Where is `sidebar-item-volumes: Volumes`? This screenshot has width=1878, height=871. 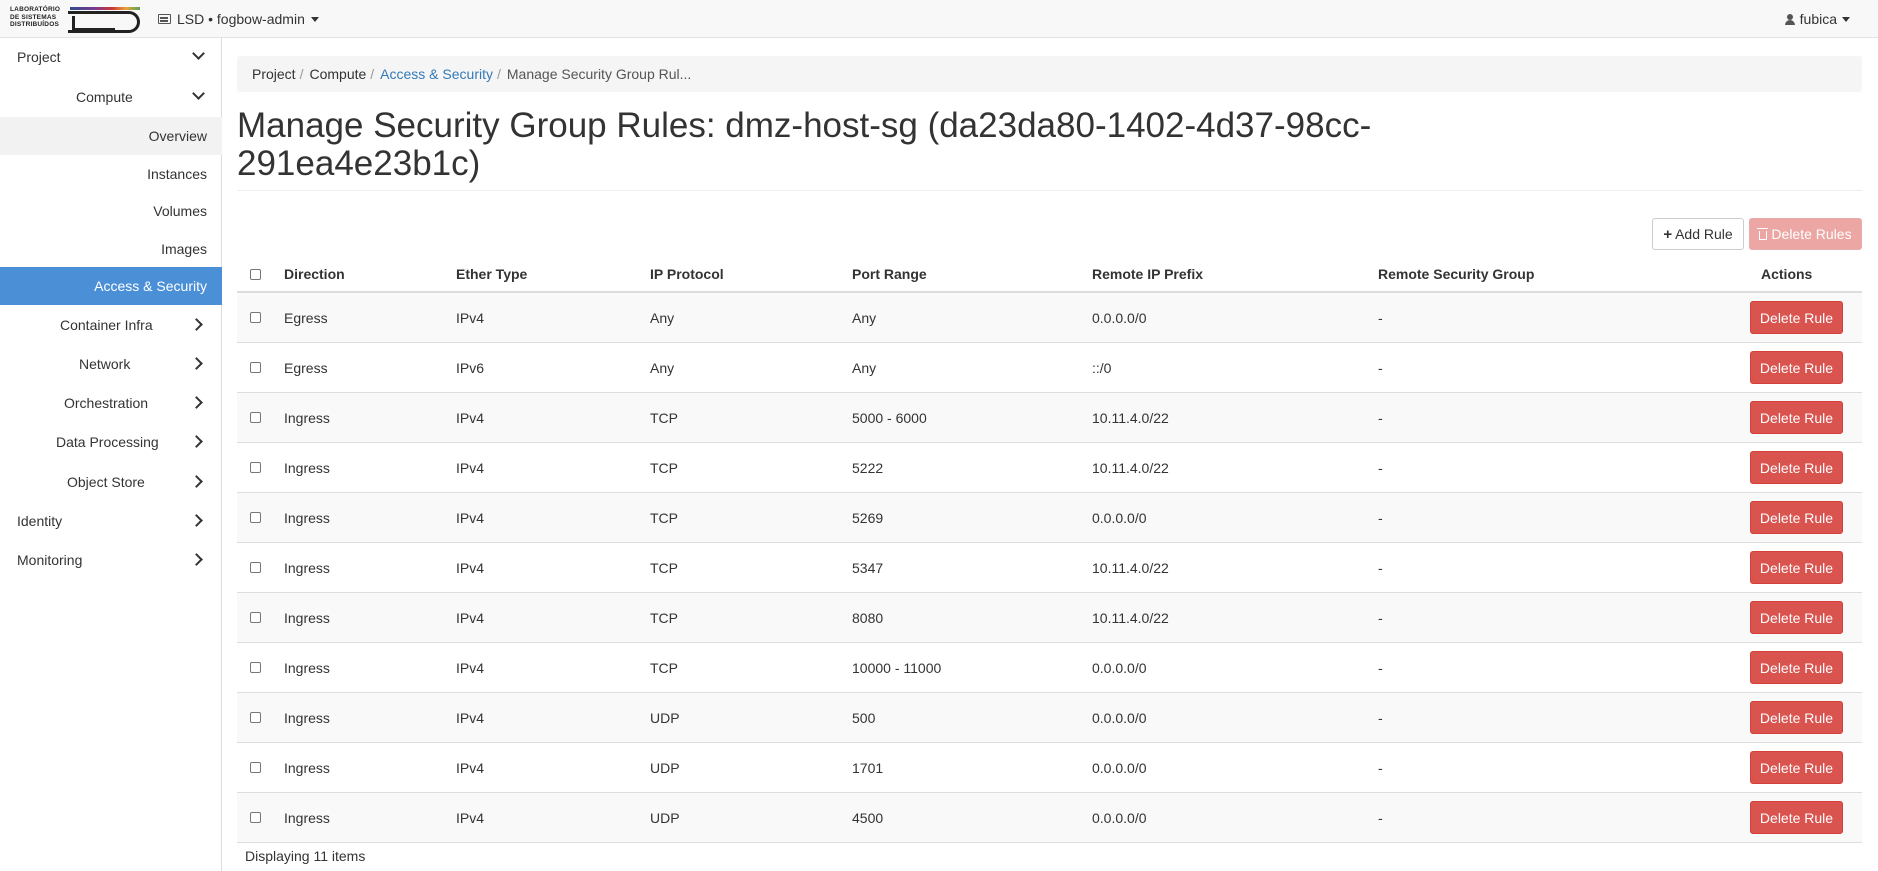
sidebar-item-volumes: Volumes is located at coordinates (111, 211).